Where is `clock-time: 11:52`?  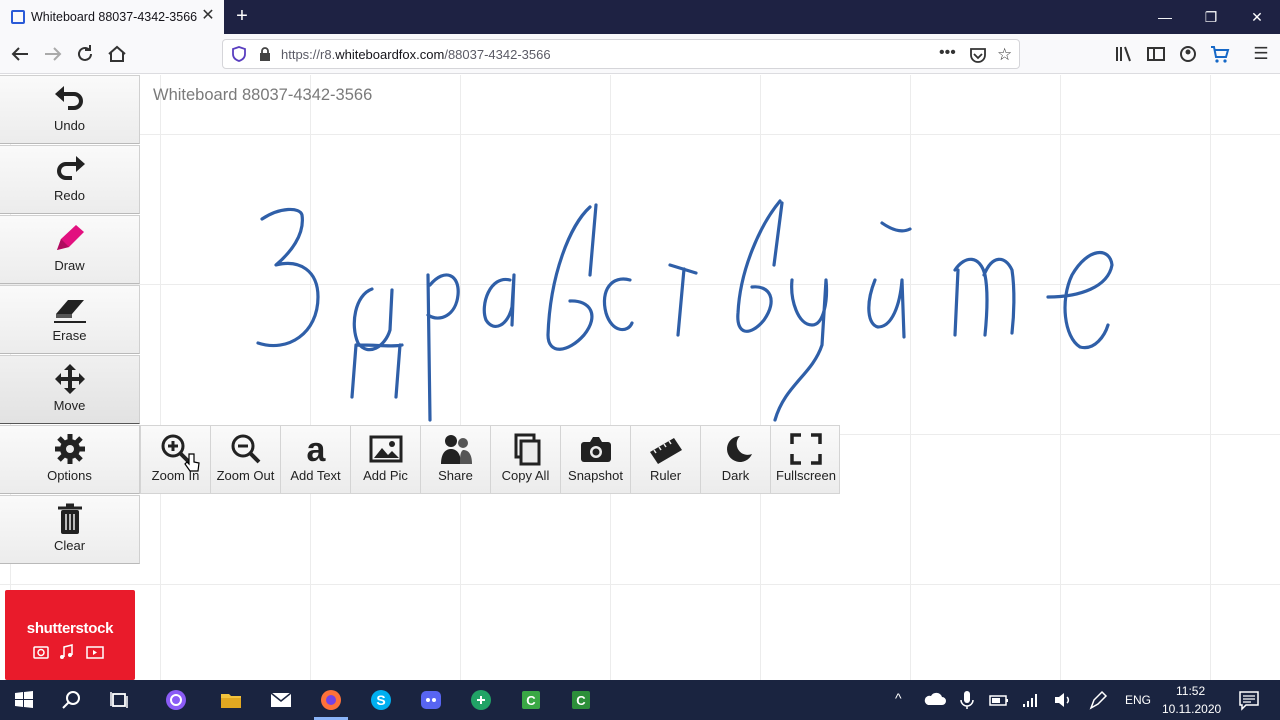 clock-time: 11:52 is located at coordinates (1190, 691).